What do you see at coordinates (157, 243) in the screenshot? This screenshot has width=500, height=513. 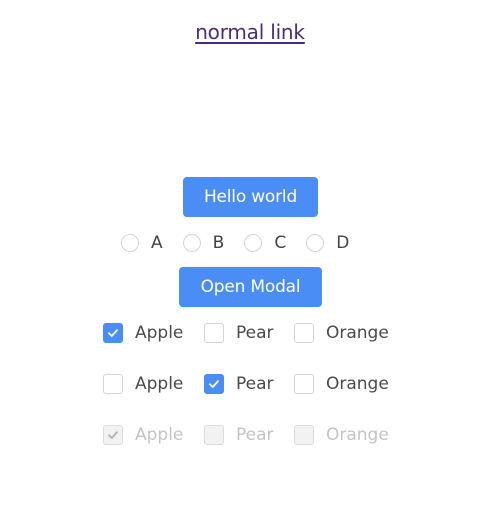 I see `radio-label: A` at bounding box center [157, 243].